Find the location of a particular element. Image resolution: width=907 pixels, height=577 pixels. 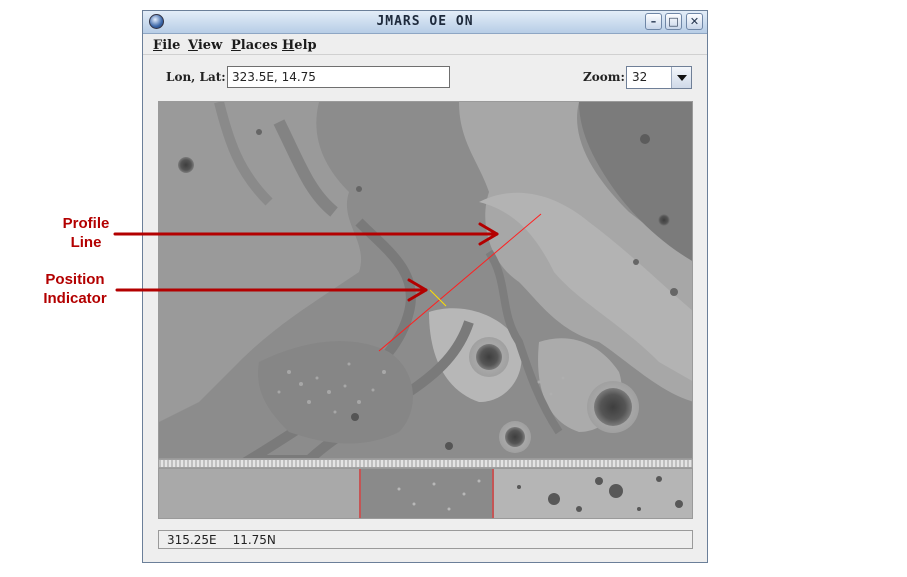

zoom-label: Zoom: is located at coordinates (604, 77).